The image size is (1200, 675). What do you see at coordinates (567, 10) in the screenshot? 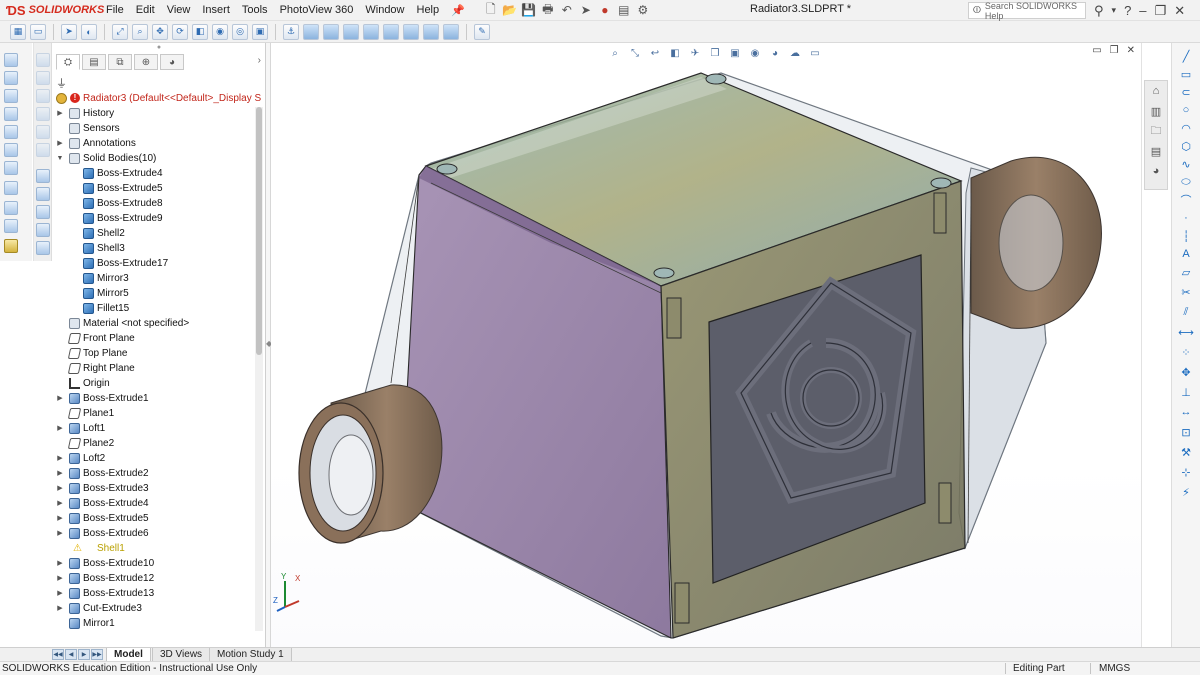
I see `undo-icon: ↶` at bounding box center [567, 10].